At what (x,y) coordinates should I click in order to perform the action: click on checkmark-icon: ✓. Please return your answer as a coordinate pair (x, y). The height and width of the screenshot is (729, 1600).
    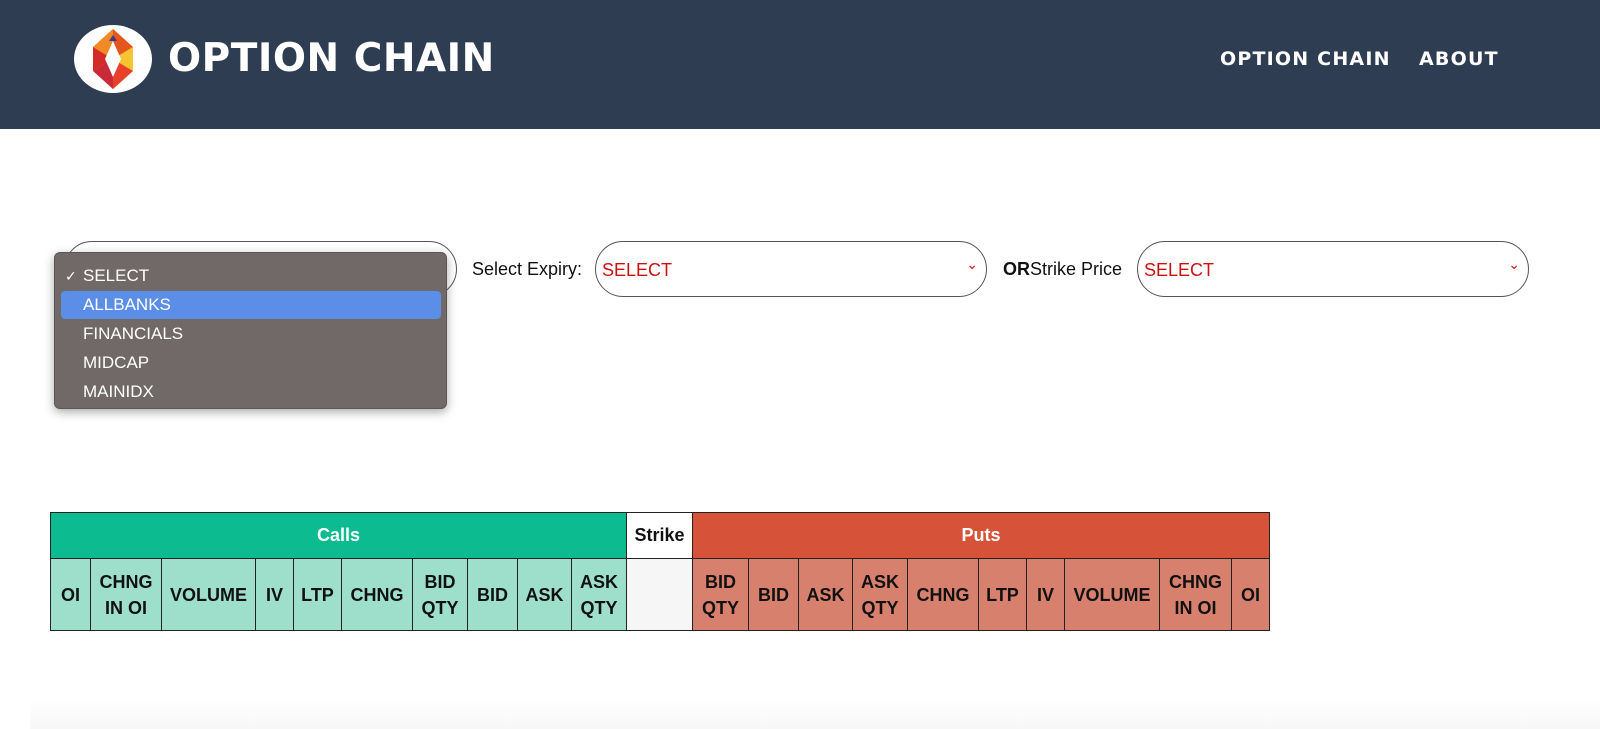
    Looking at the image, I should click on (71, 276).